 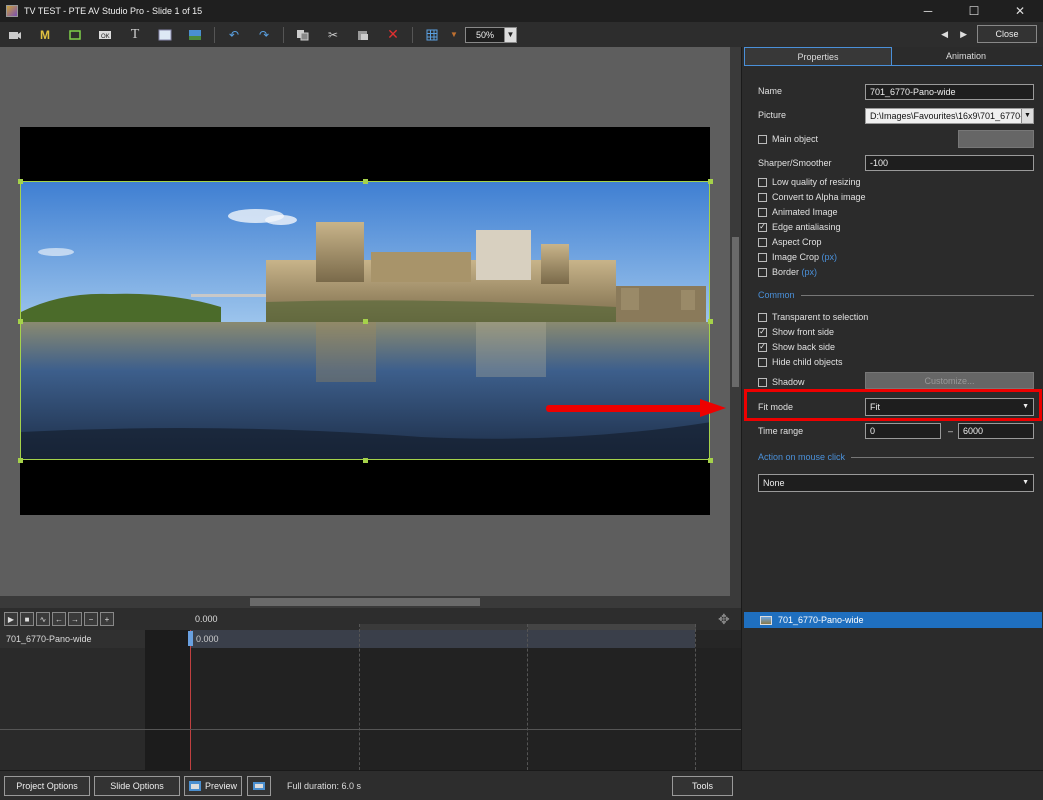 I want to click on grid-icon, so click(x=432, y=34).